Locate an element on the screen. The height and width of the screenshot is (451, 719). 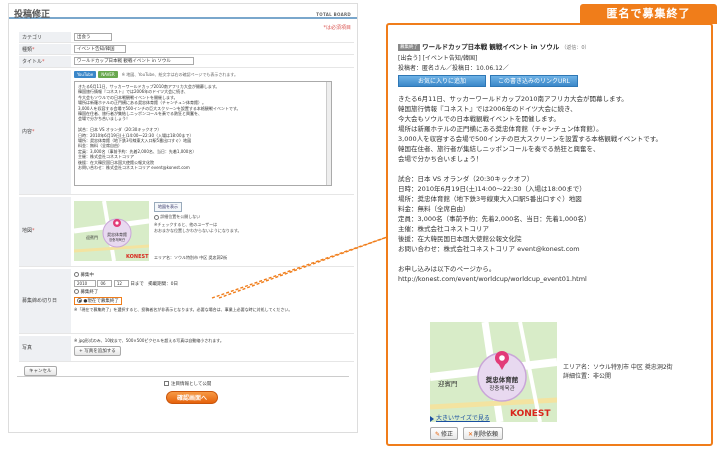
option-renew: 募集終了 is located at coordinates (214, 292).